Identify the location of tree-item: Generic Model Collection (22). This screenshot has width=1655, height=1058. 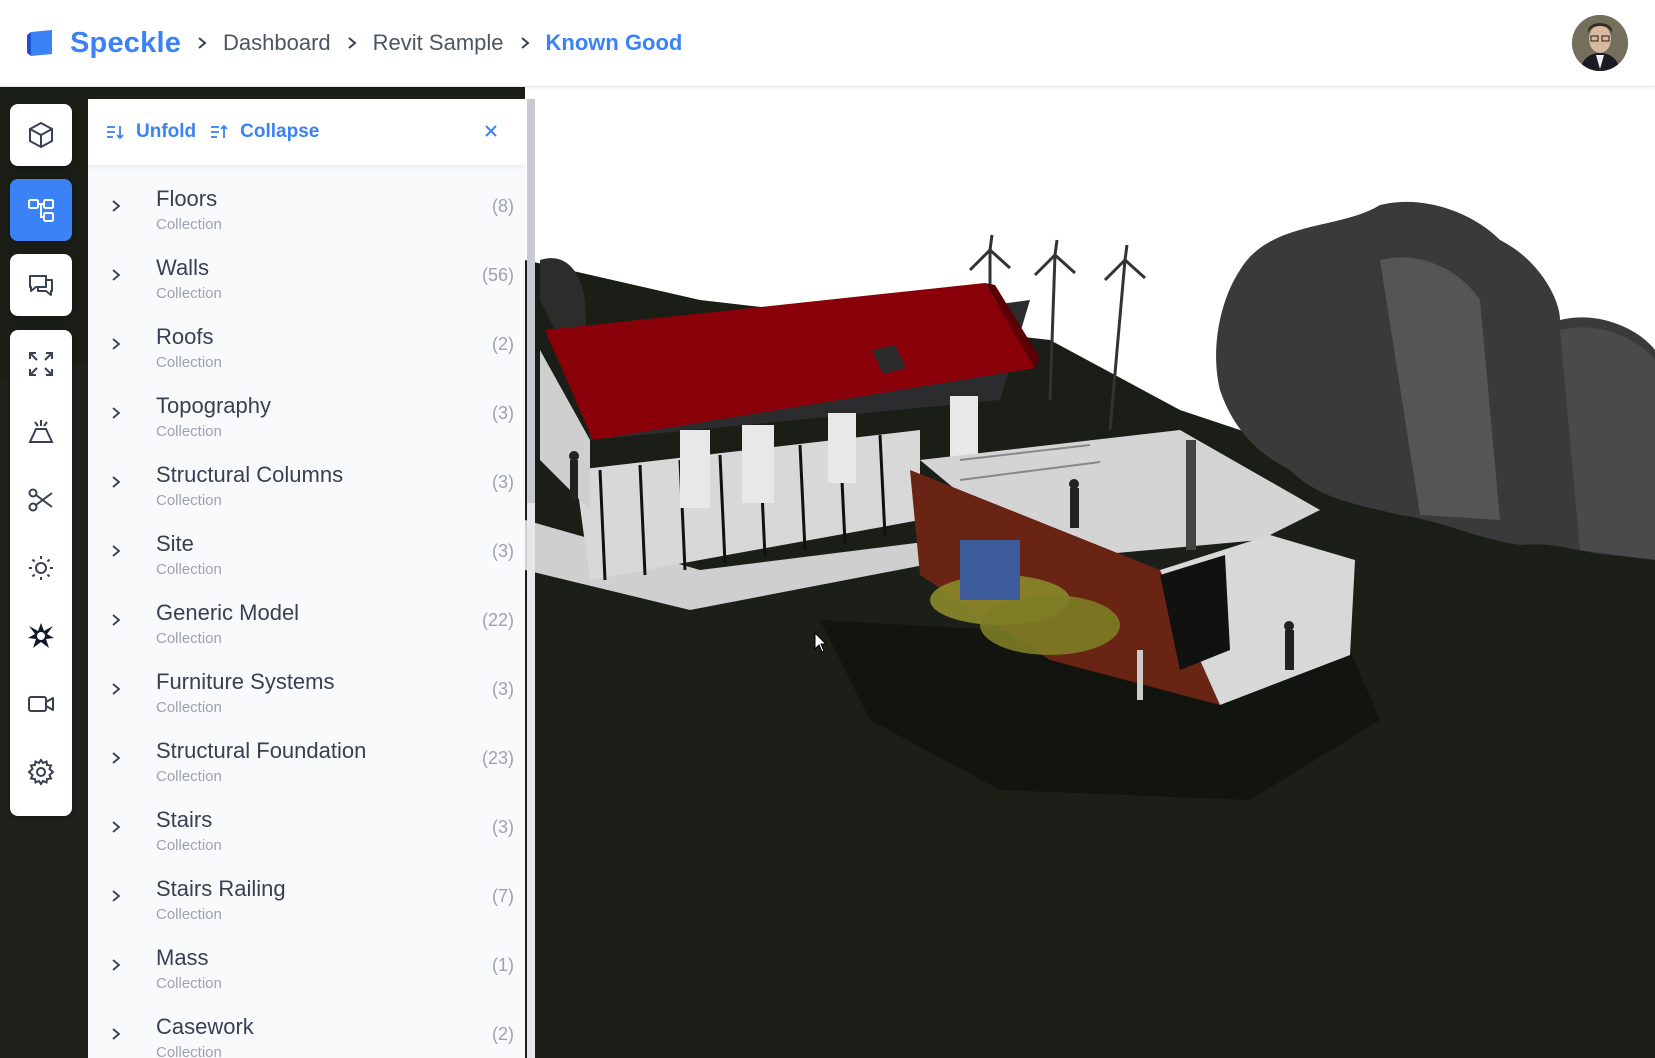
(306, 622).